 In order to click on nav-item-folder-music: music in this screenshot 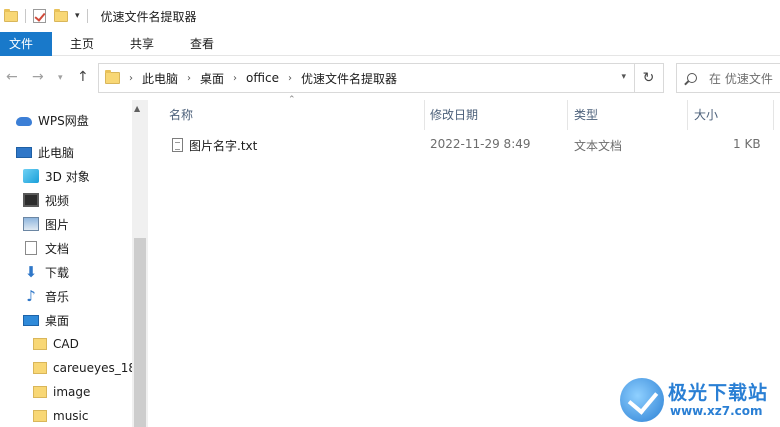, I will do `click(60, 415)`.